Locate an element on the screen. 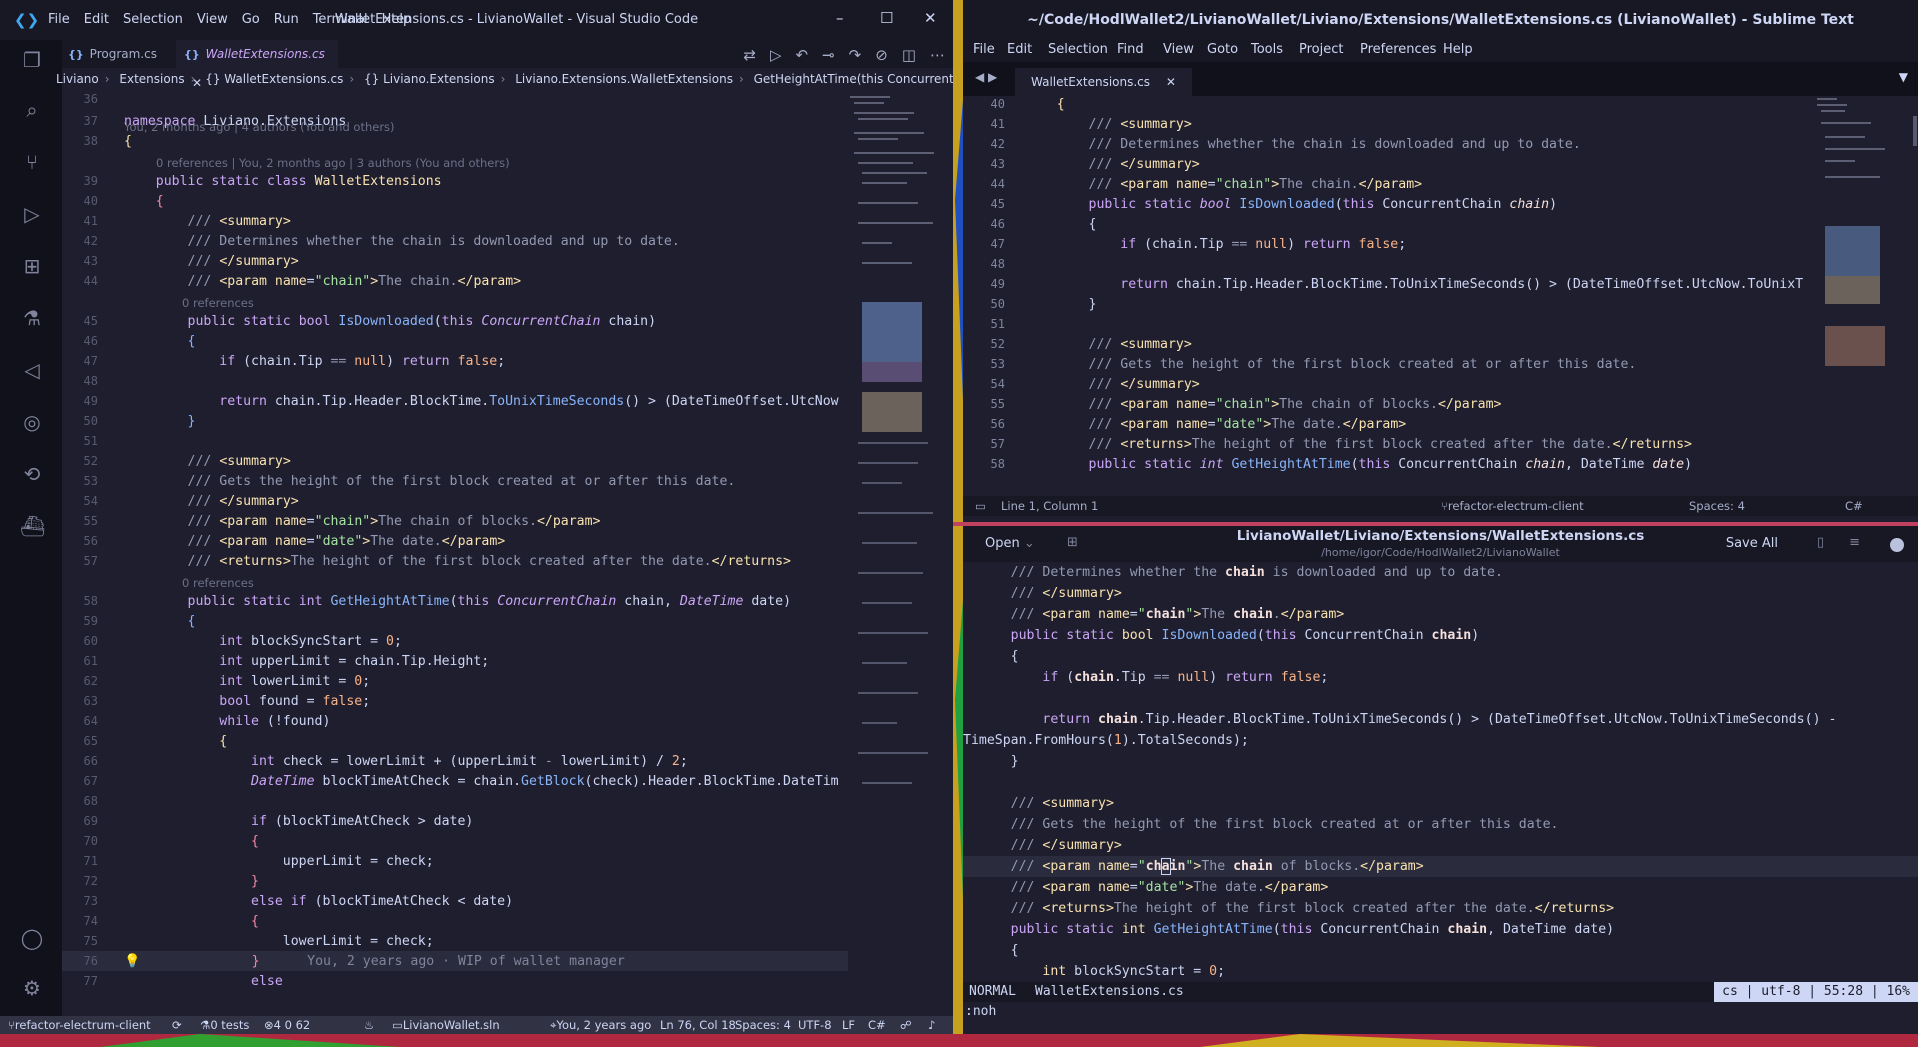  code-line: { is located at coordinates (991, 950).